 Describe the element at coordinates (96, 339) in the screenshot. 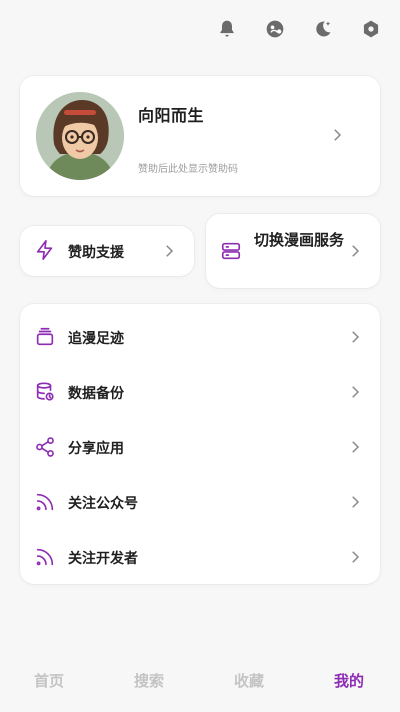

I see `menu-item-label: 追漫足迹` at that location.